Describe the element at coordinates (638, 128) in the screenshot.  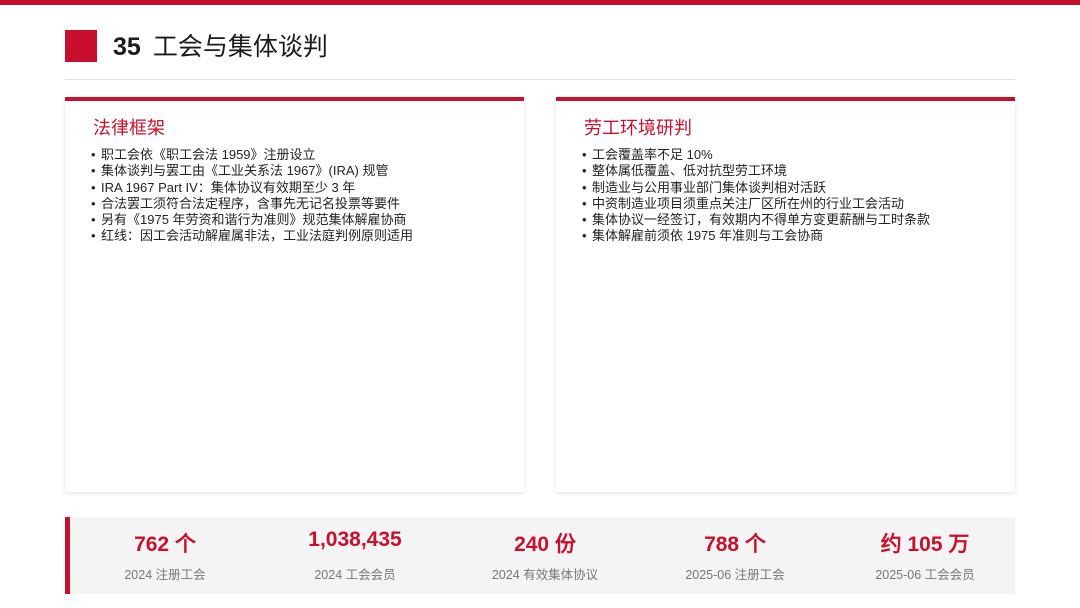
I see `labor-assessment-title: 劳工环境研判` at that location.